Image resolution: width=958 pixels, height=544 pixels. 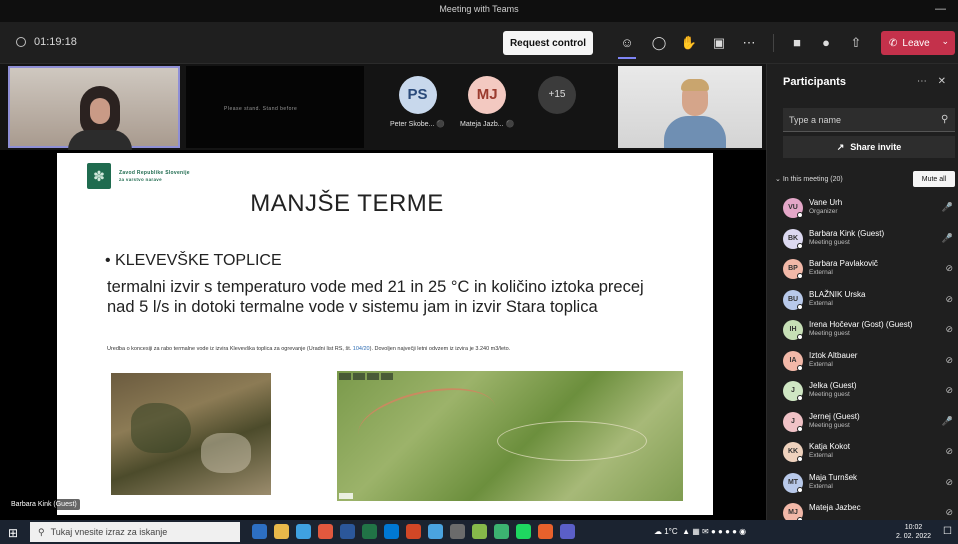 I want to click on chat-icon: ◯, so click(x=659, y=43).